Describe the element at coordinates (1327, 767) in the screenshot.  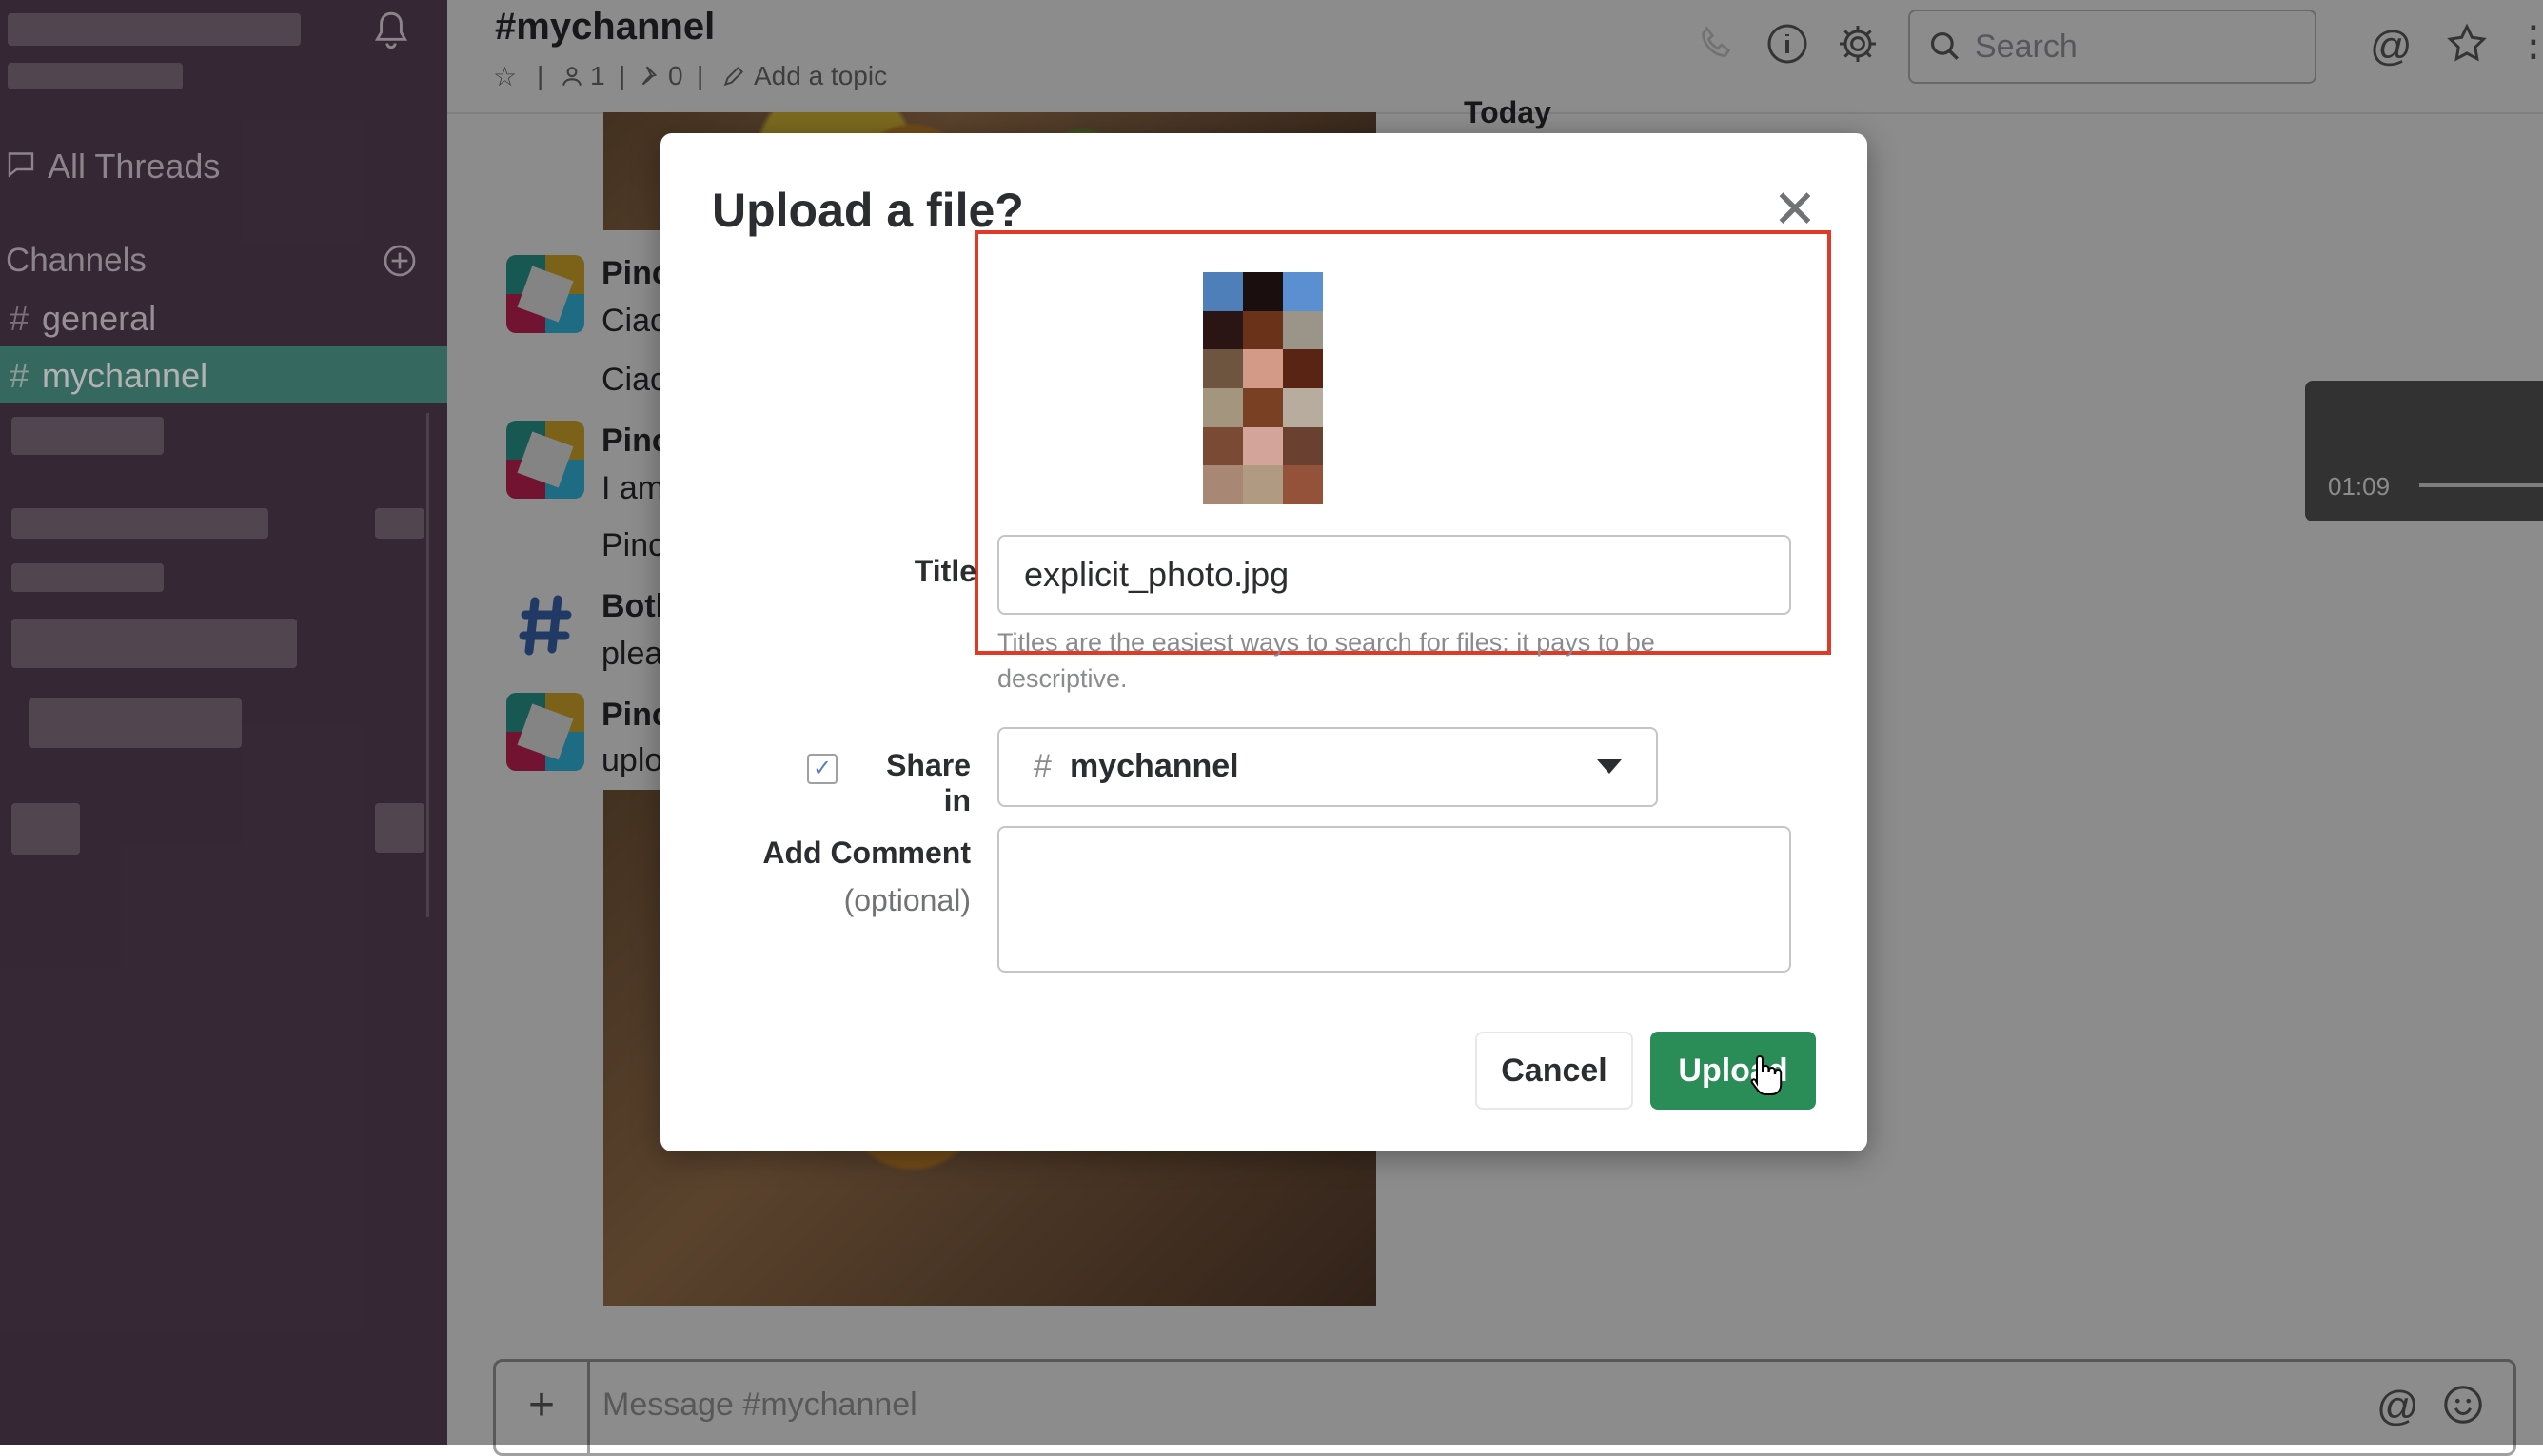
I see `share-channel-select: # mychannel` at that location.